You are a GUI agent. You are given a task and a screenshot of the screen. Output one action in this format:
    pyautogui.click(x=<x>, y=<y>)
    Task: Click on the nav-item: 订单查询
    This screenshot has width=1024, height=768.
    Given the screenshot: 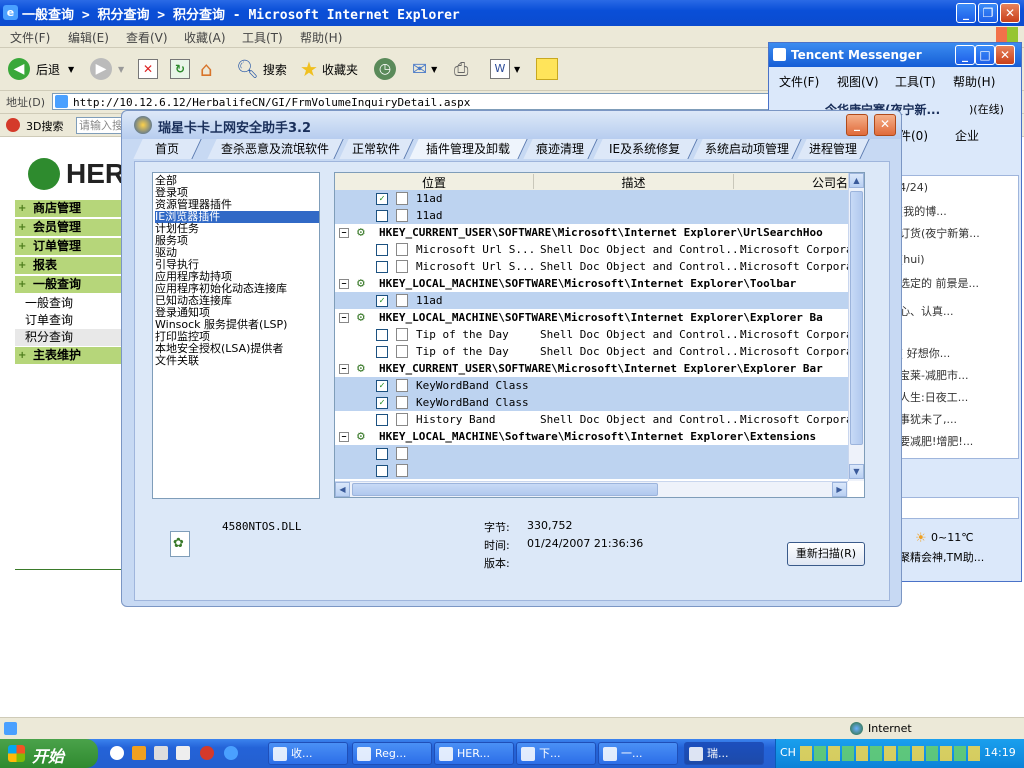 What is the action you would take?
    pyautogui.click(x=68, y=320)
    